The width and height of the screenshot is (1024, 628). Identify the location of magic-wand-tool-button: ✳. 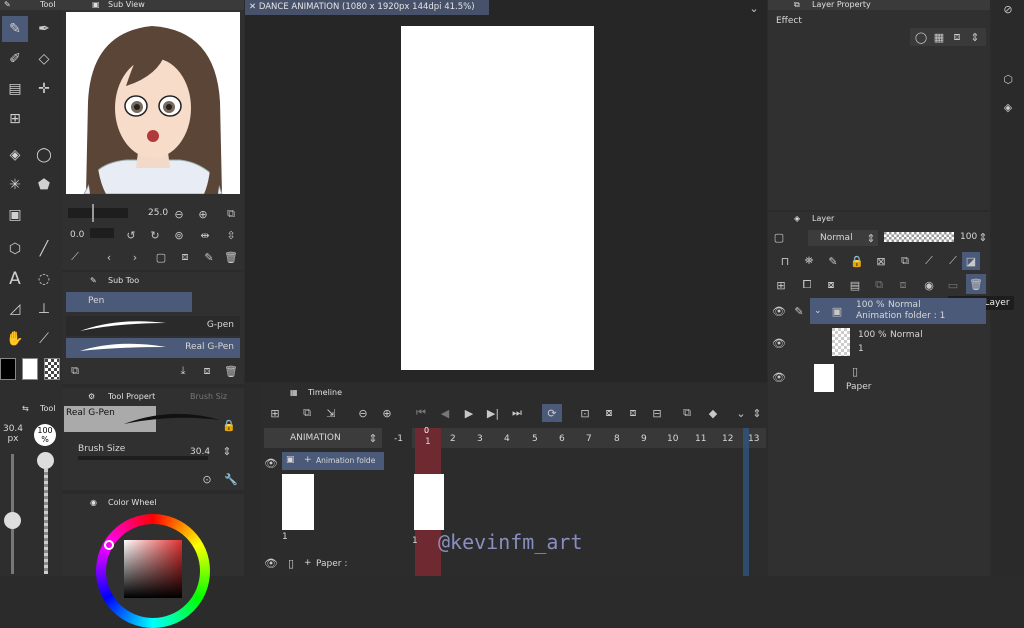
(15, 185).